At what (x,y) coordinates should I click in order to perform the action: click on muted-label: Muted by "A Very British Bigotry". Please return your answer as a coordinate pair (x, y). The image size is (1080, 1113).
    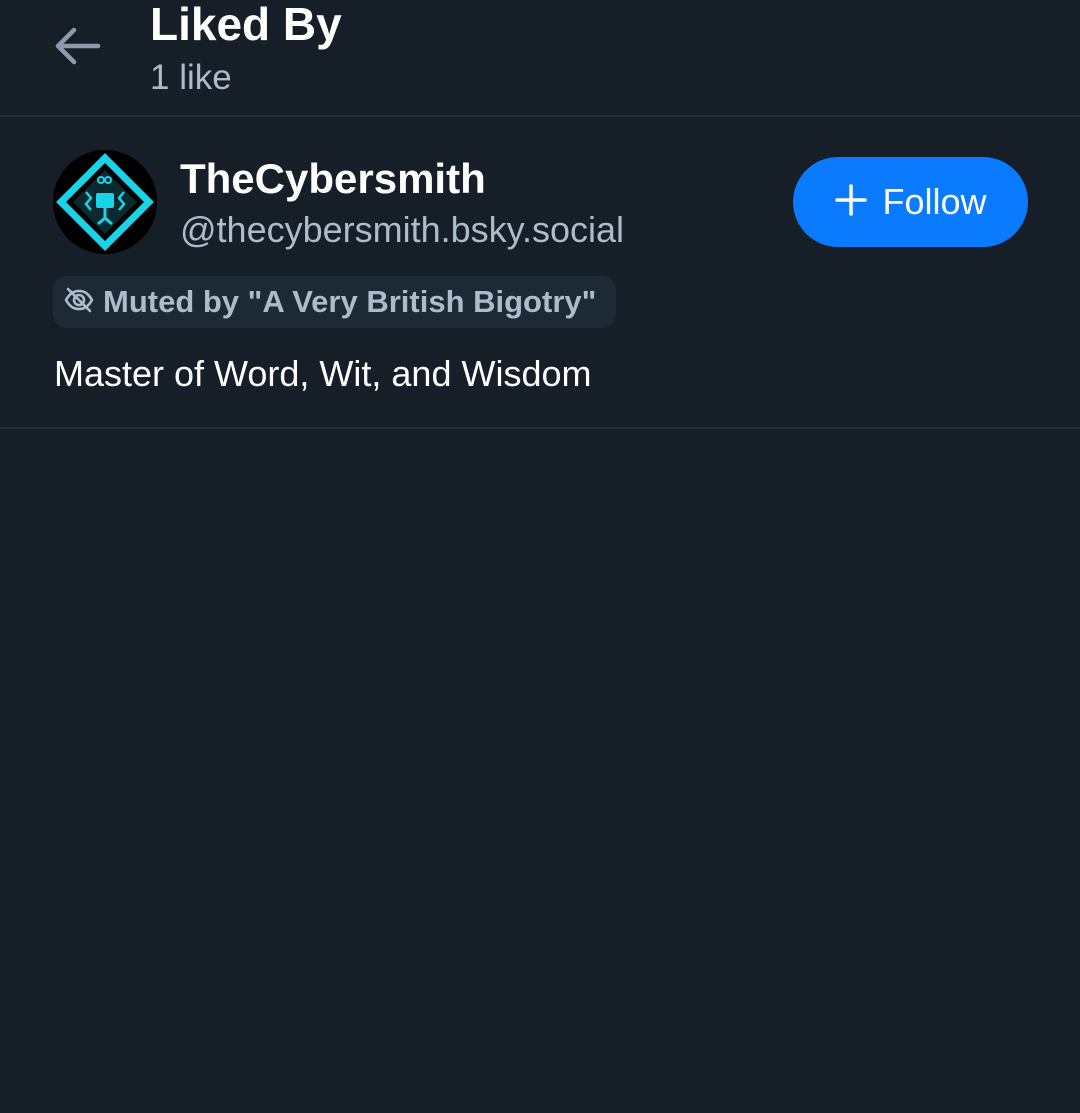
    Looking at the image, I should click on (350, 301).